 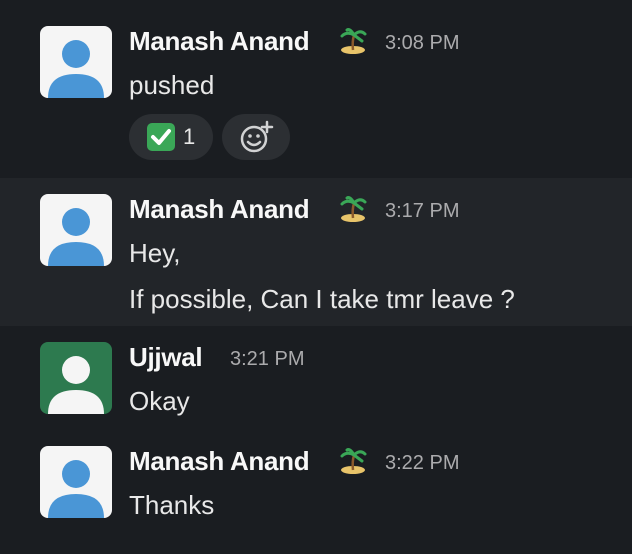 I want to click on message-text: Thanks, so click(x=172, y=505).